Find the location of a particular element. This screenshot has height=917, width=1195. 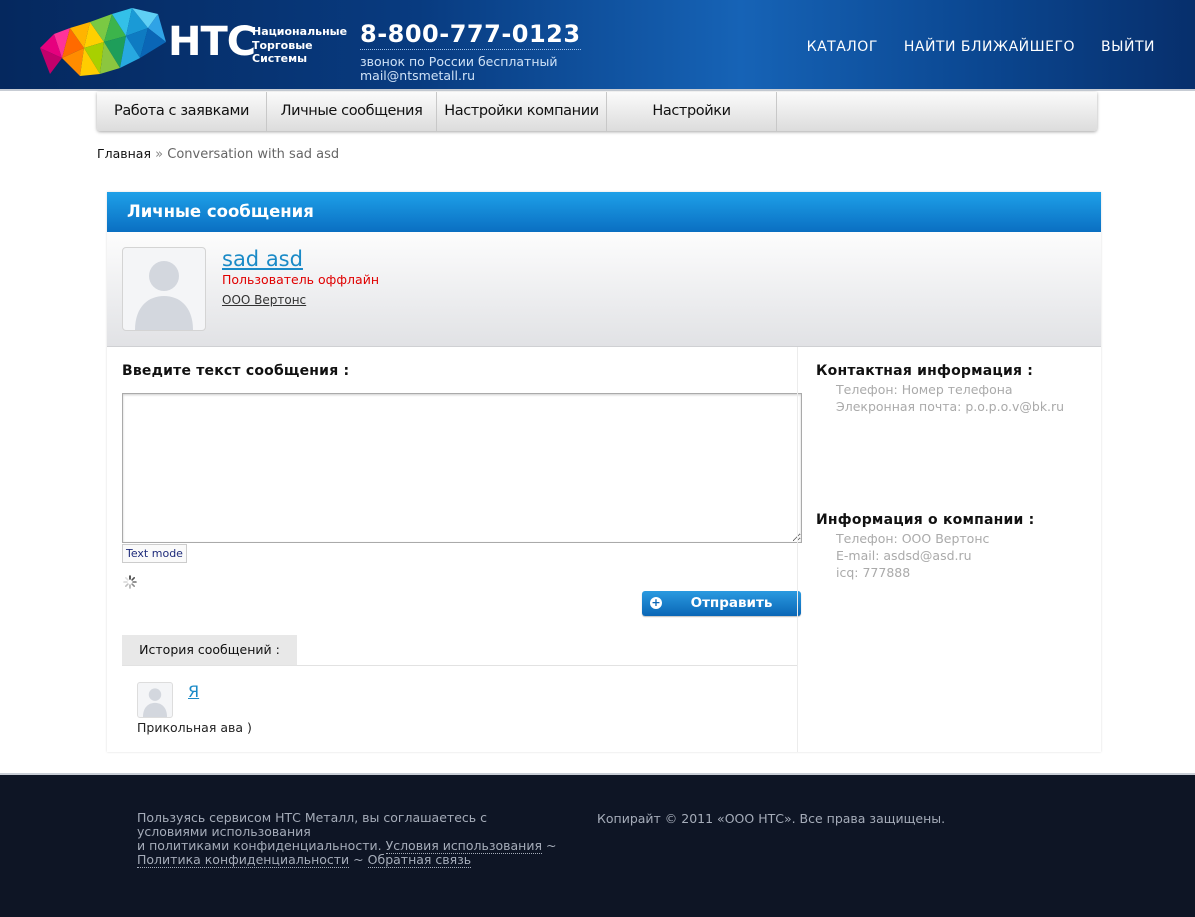

menu-item-company-settings: Настройки компании is located at coordinates (522, 111).